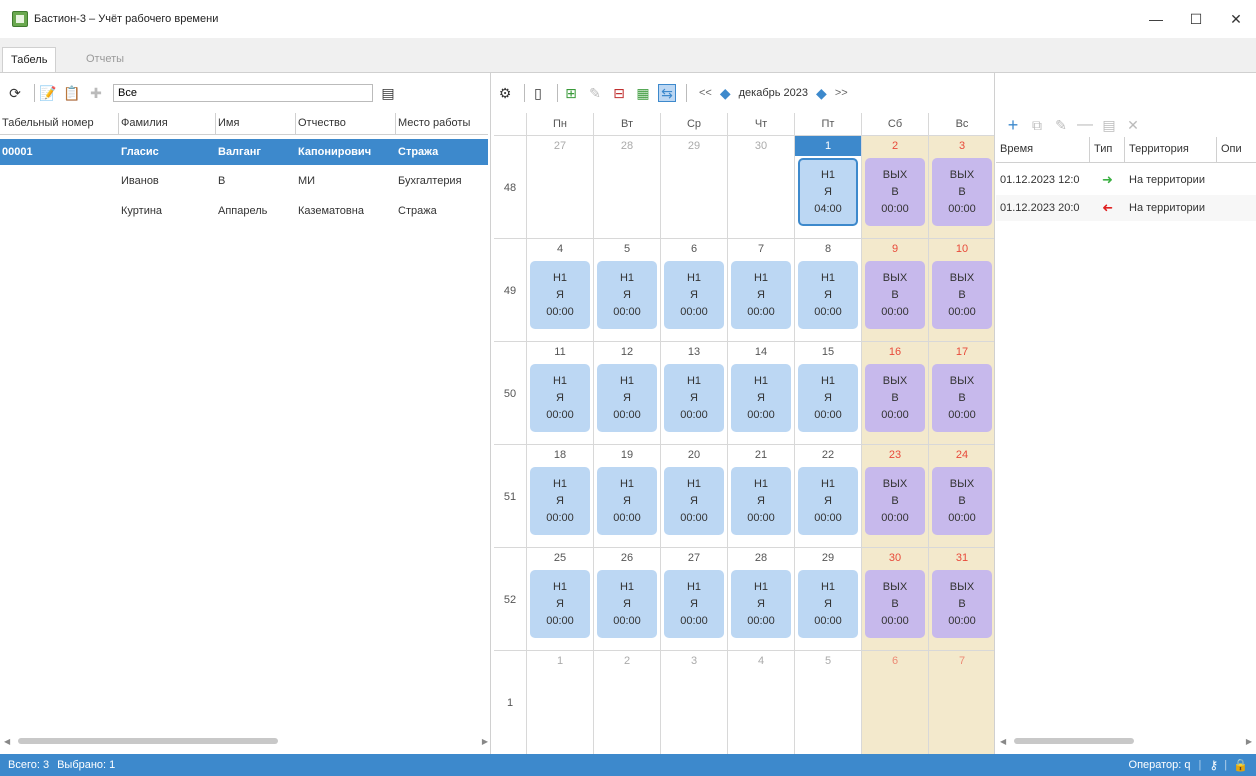  What do you see at coordinates (48, 93) in the screenshot?
I see `edit-schedule-icon: 📝` at bounding box center [48, 93].